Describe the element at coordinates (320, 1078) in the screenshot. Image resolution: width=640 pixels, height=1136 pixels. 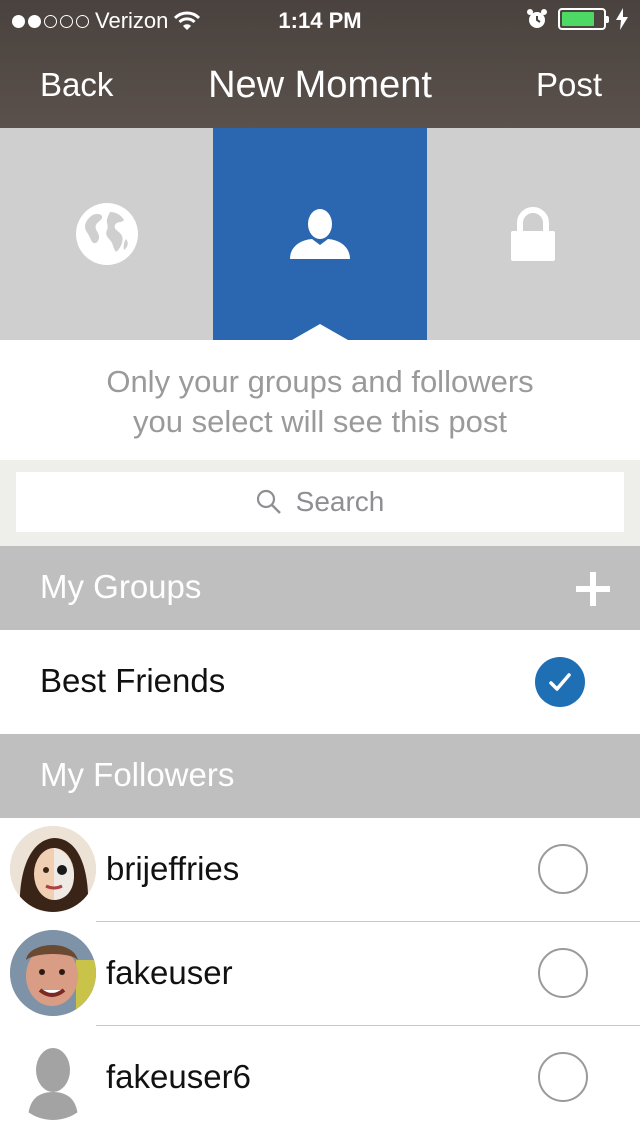
I see `follower-row: fakeuser6` at that location.